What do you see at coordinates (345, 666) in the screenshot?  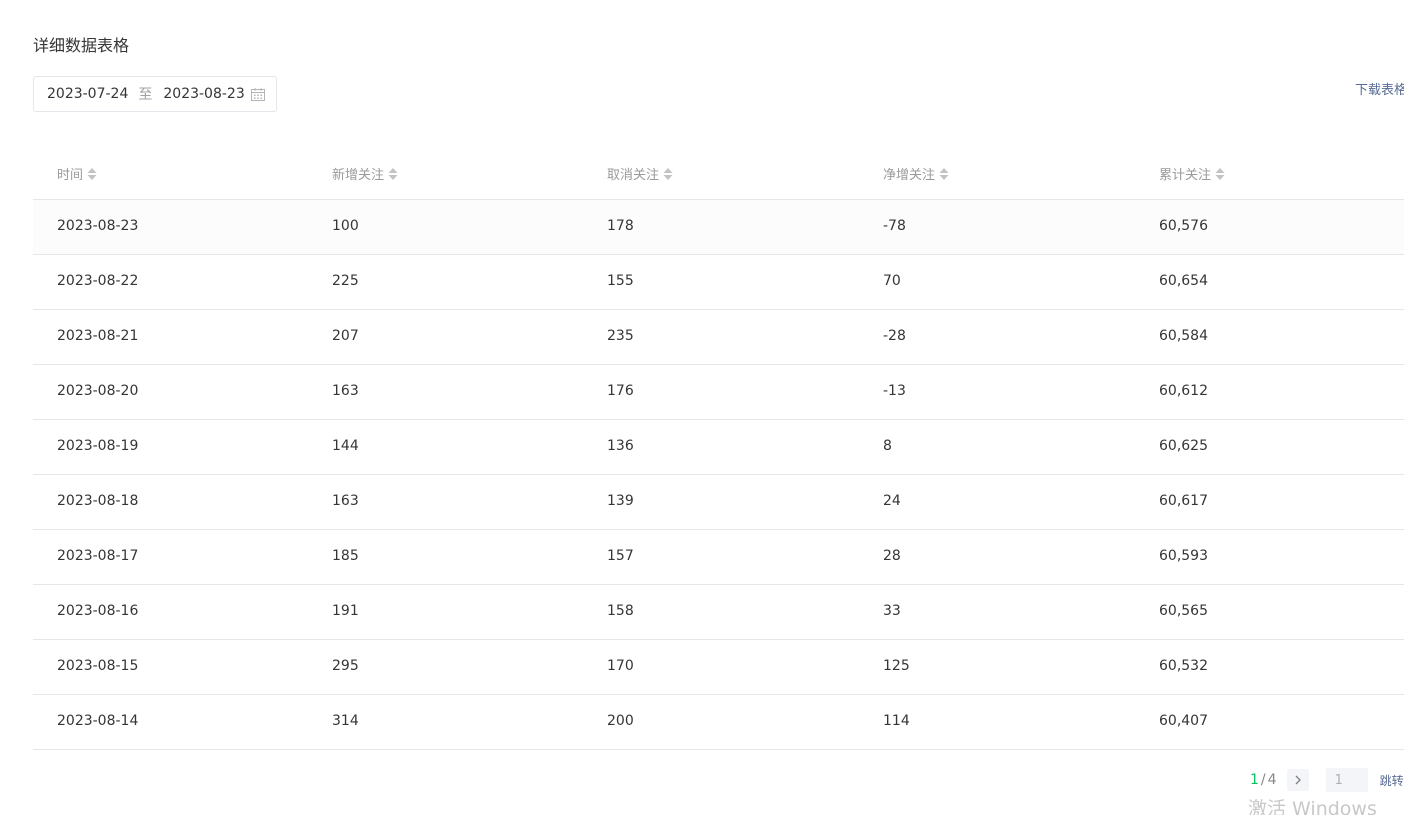 I see `cell-new-follows: 295` at bounding box center [345, 666].